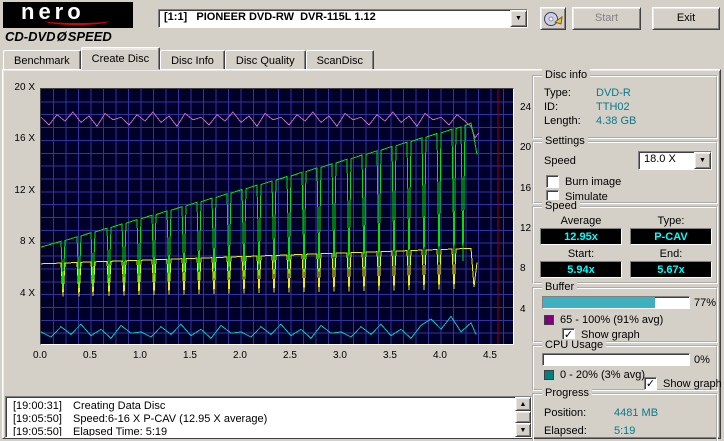 This screenshot has height=441, width=724. Describe the element at coordinates (490, 355) in the screenshot. I see `x-axis-label: 4.5` at that location.